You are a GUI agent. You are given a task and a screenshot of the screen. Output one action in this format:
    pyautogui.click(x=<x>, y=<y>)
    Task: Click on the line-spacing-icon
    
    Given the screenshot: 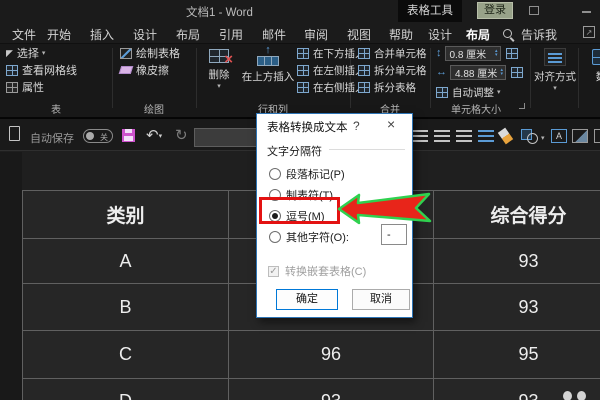 What is the action you would take?
    pyautogui.click(x=486, y=136)
    